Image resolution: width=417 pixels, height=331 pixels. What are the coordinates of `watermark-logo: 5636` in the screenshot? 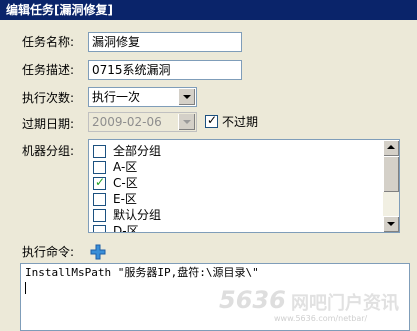 It's located at (252, 300).